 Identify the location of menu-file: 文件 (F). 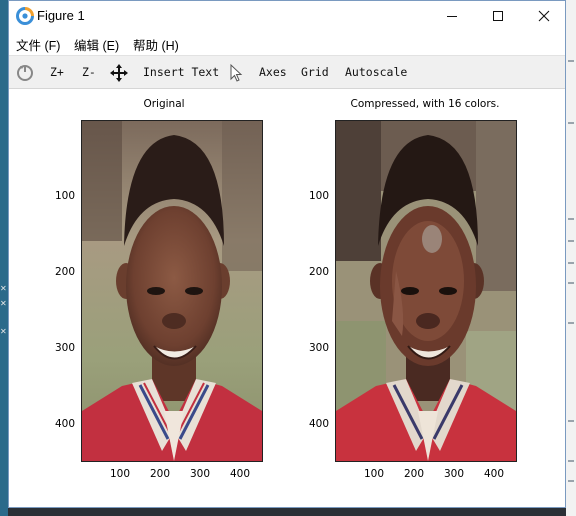
(38, 44).